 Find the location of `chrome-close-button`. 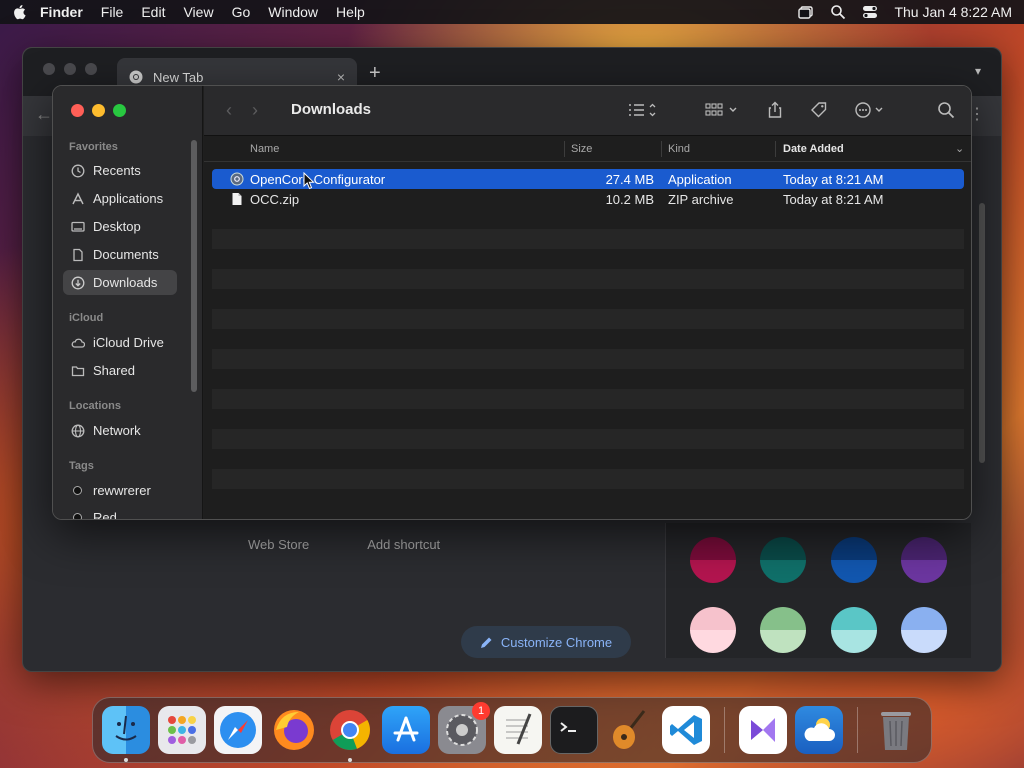

chrome-close-button is located at coordinates (49, 69).